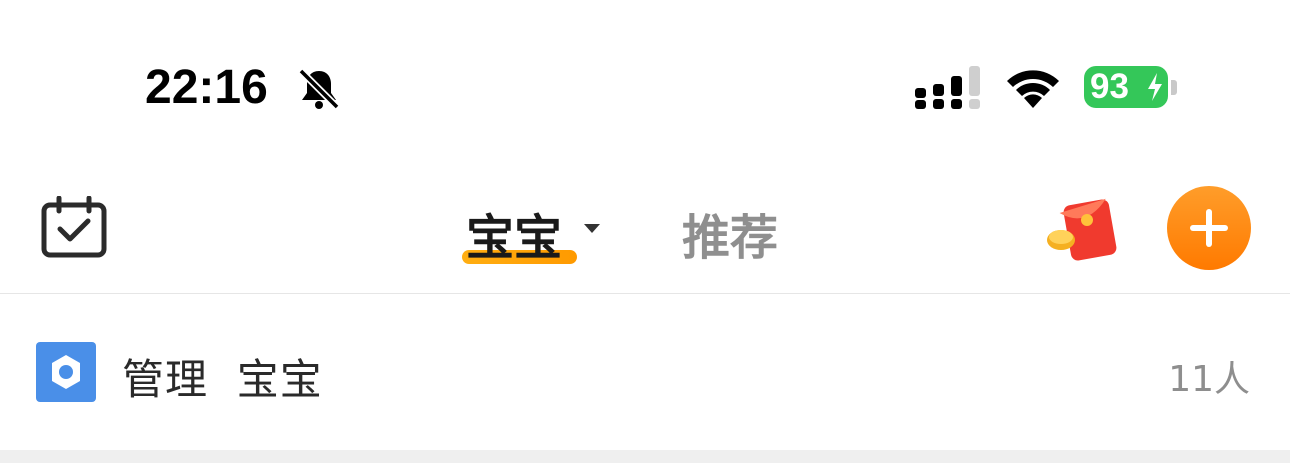 The height and width of the screenshot is (463, 1290). I want to click on section-divider, so click(645, 456).